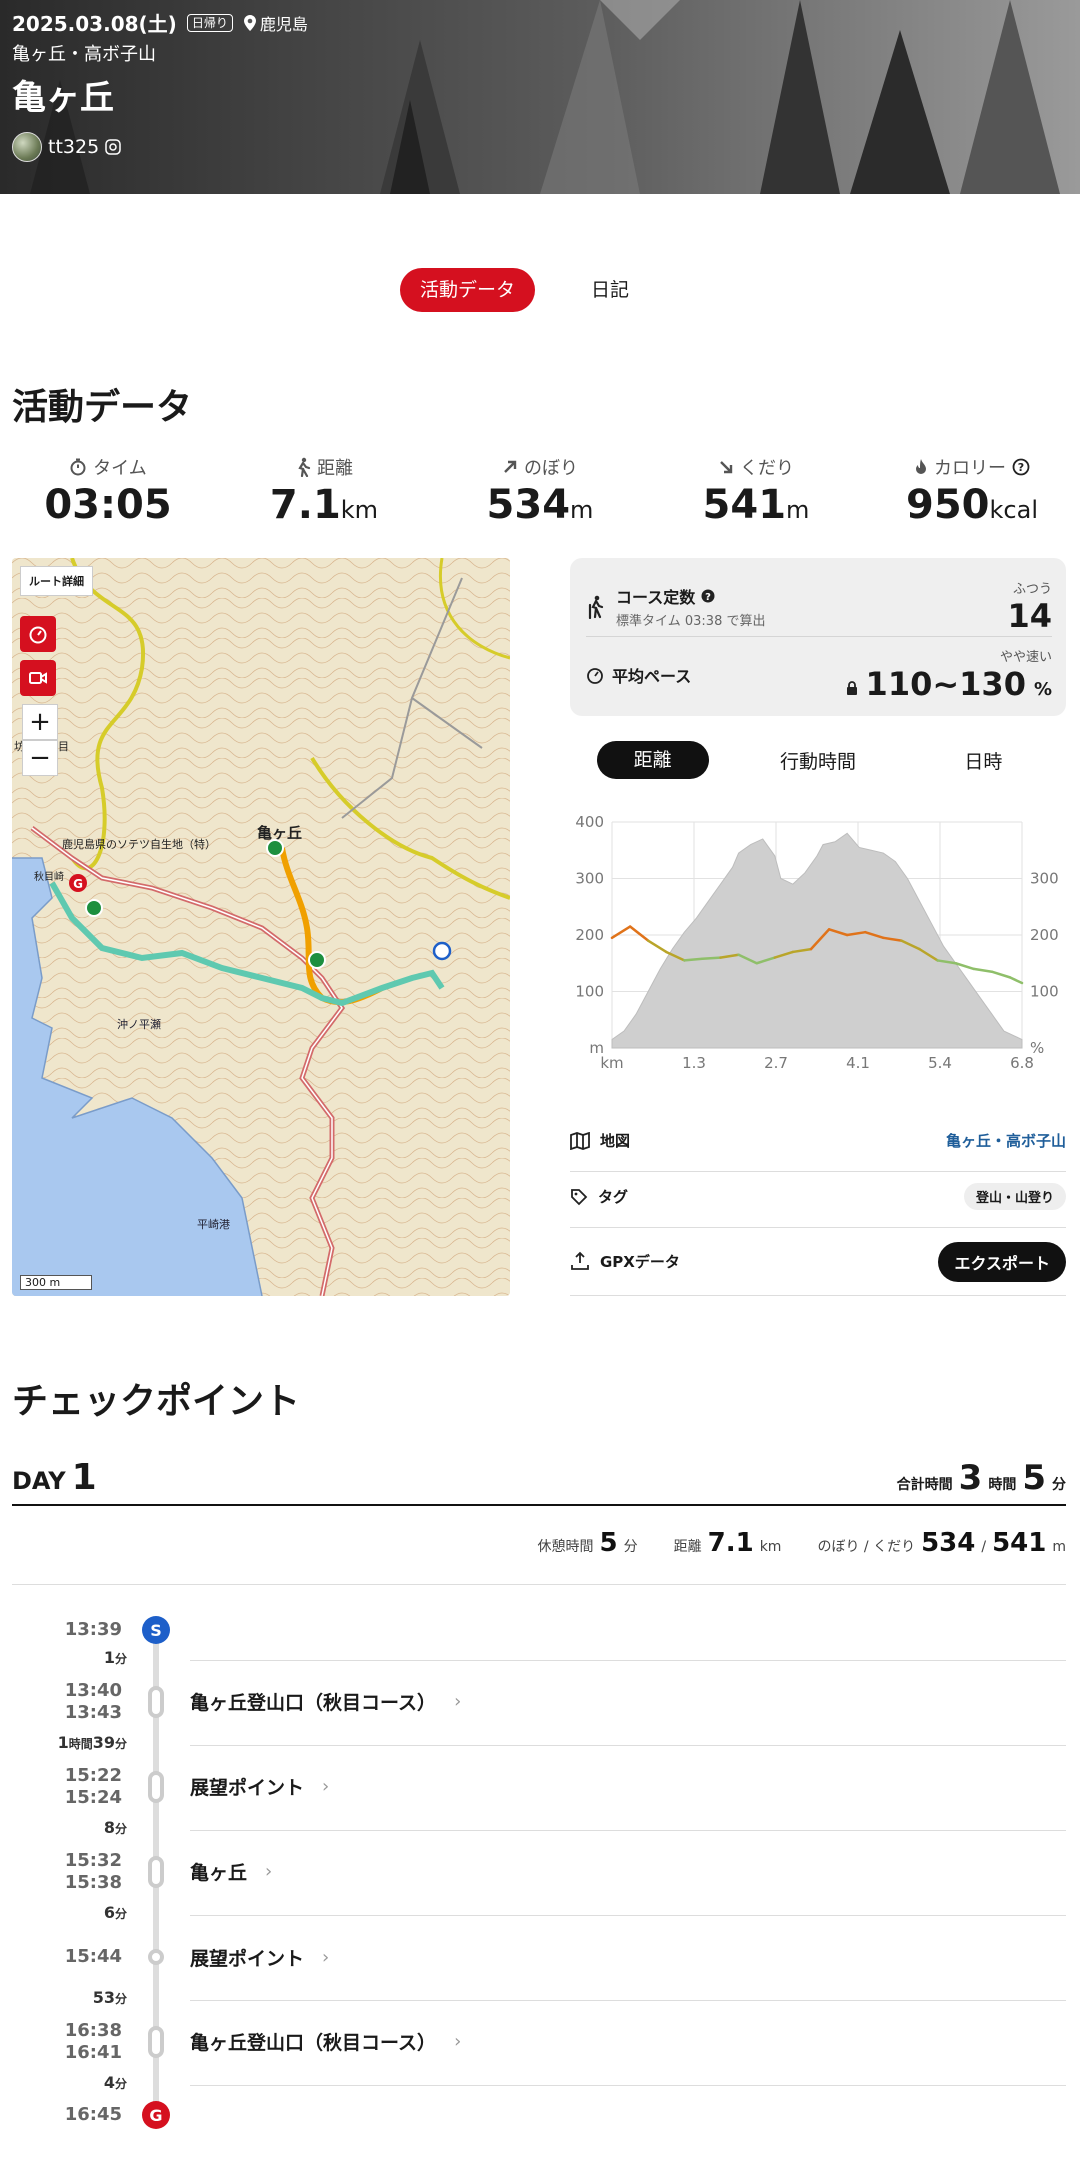  What do you see at coordinates (249, 22) in the screenshot?
I see `location-pin-icon` at bounding box center [249, 22].